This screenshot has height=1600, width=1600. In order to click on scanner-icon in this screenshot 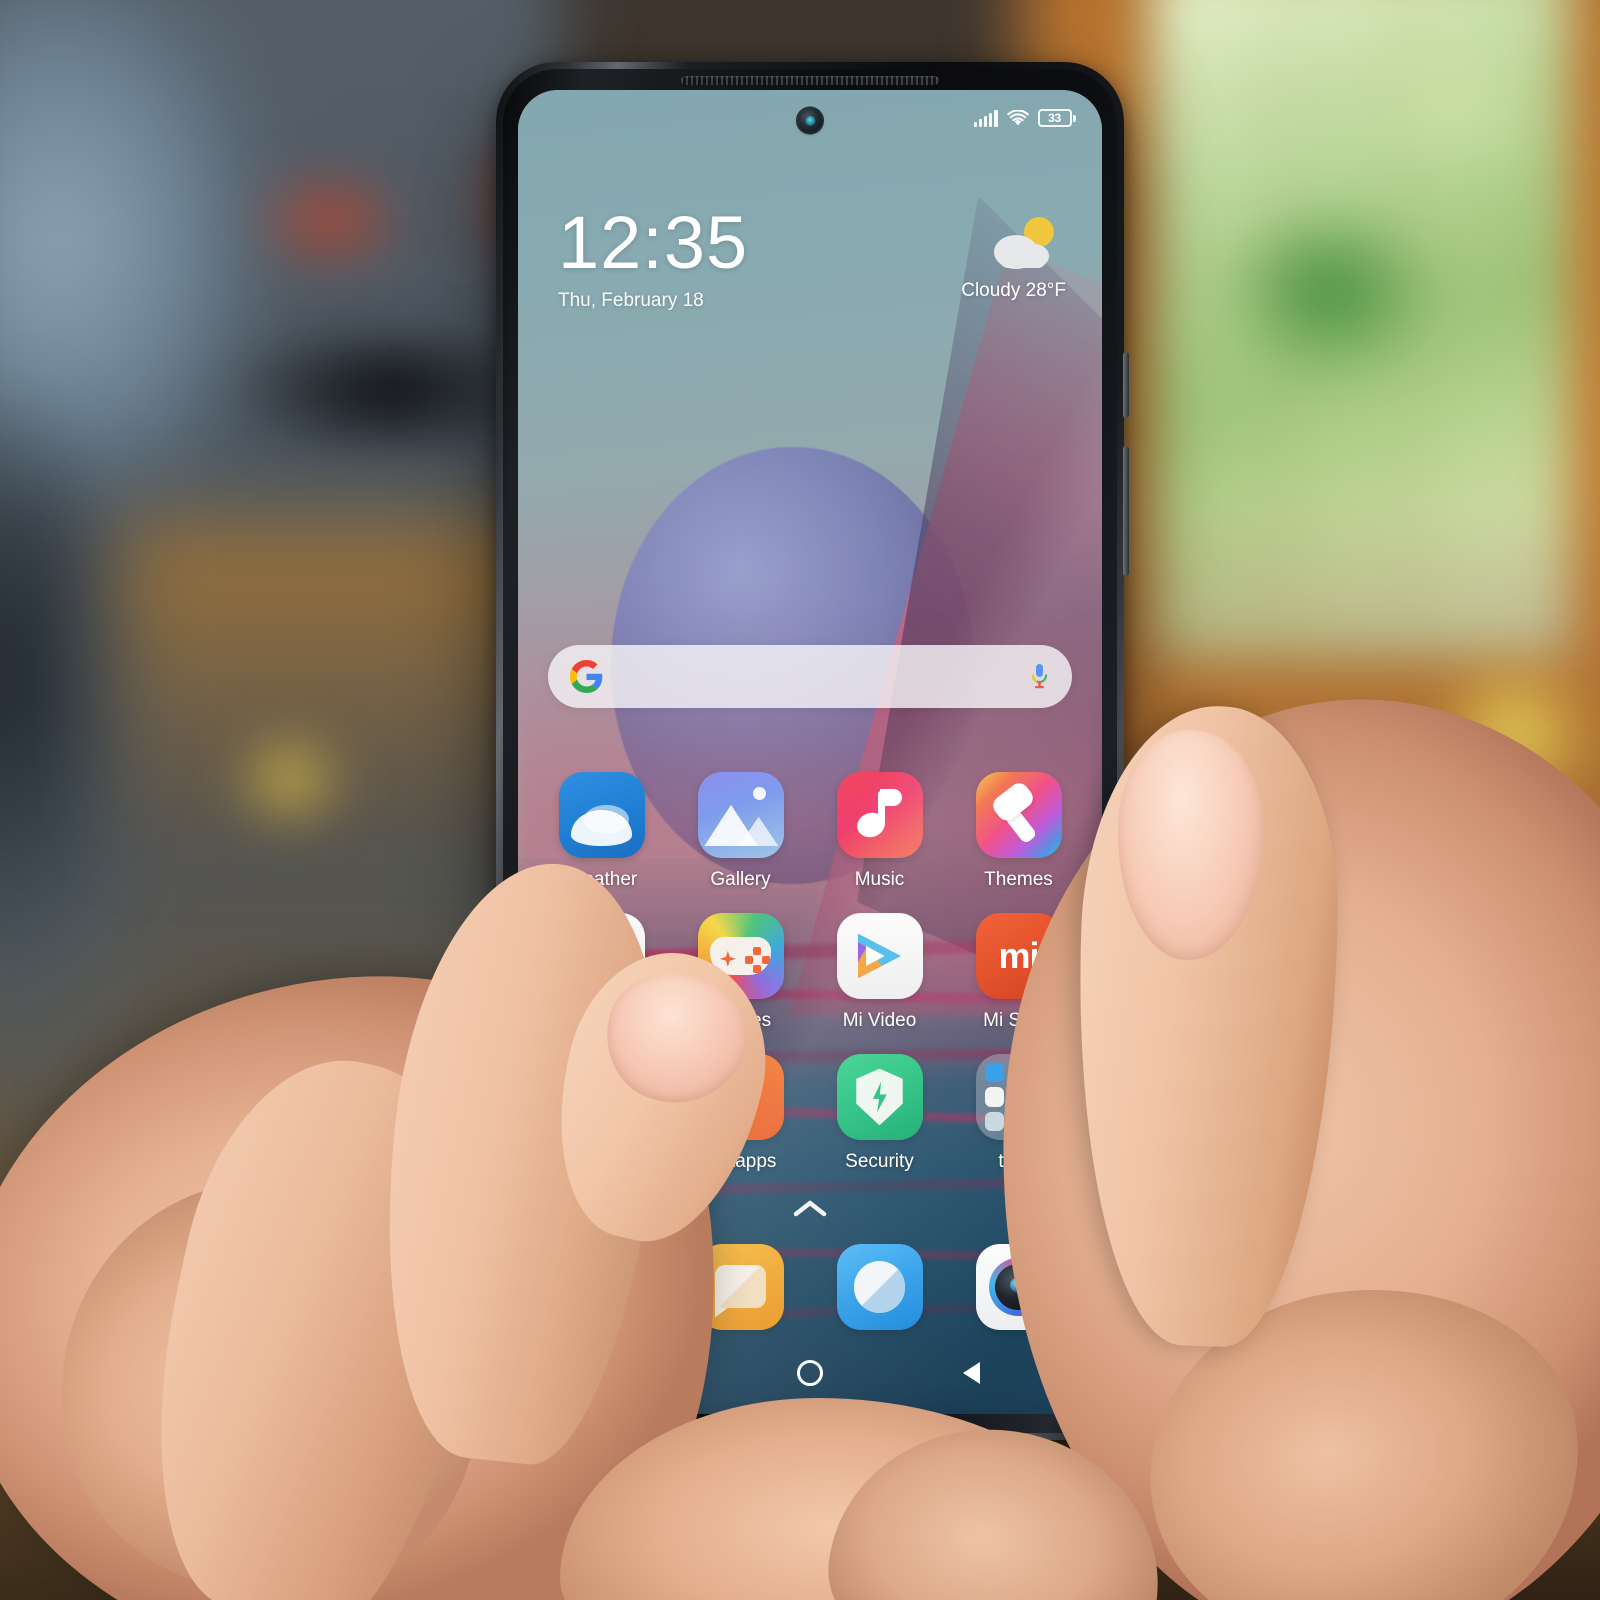, I will do `click(1043, 1121)`.